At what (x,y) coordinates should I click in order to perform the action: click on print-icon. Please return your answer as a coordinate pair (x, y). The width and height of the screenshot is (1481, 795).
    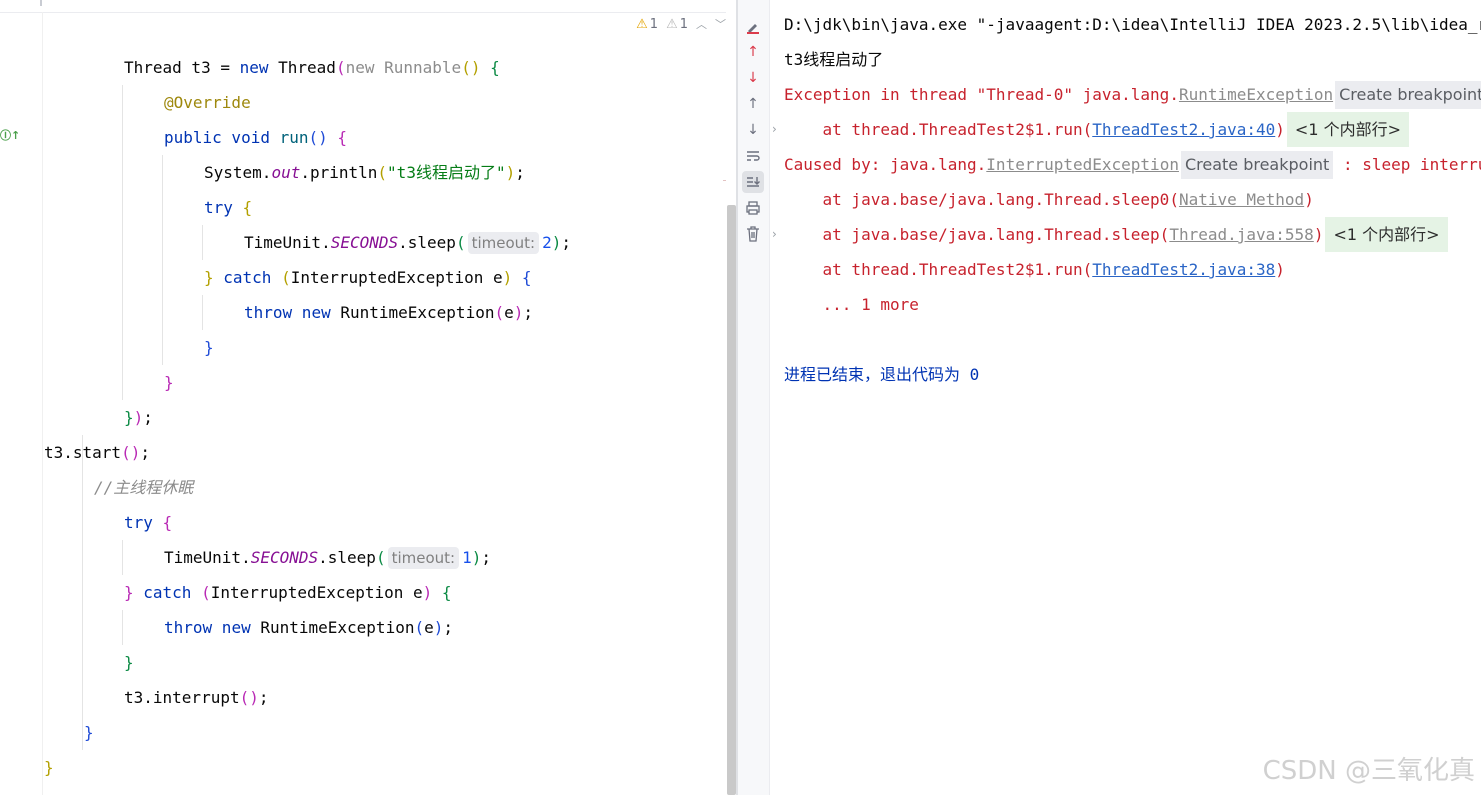
    Looking at the image, I should click on (753, 208).